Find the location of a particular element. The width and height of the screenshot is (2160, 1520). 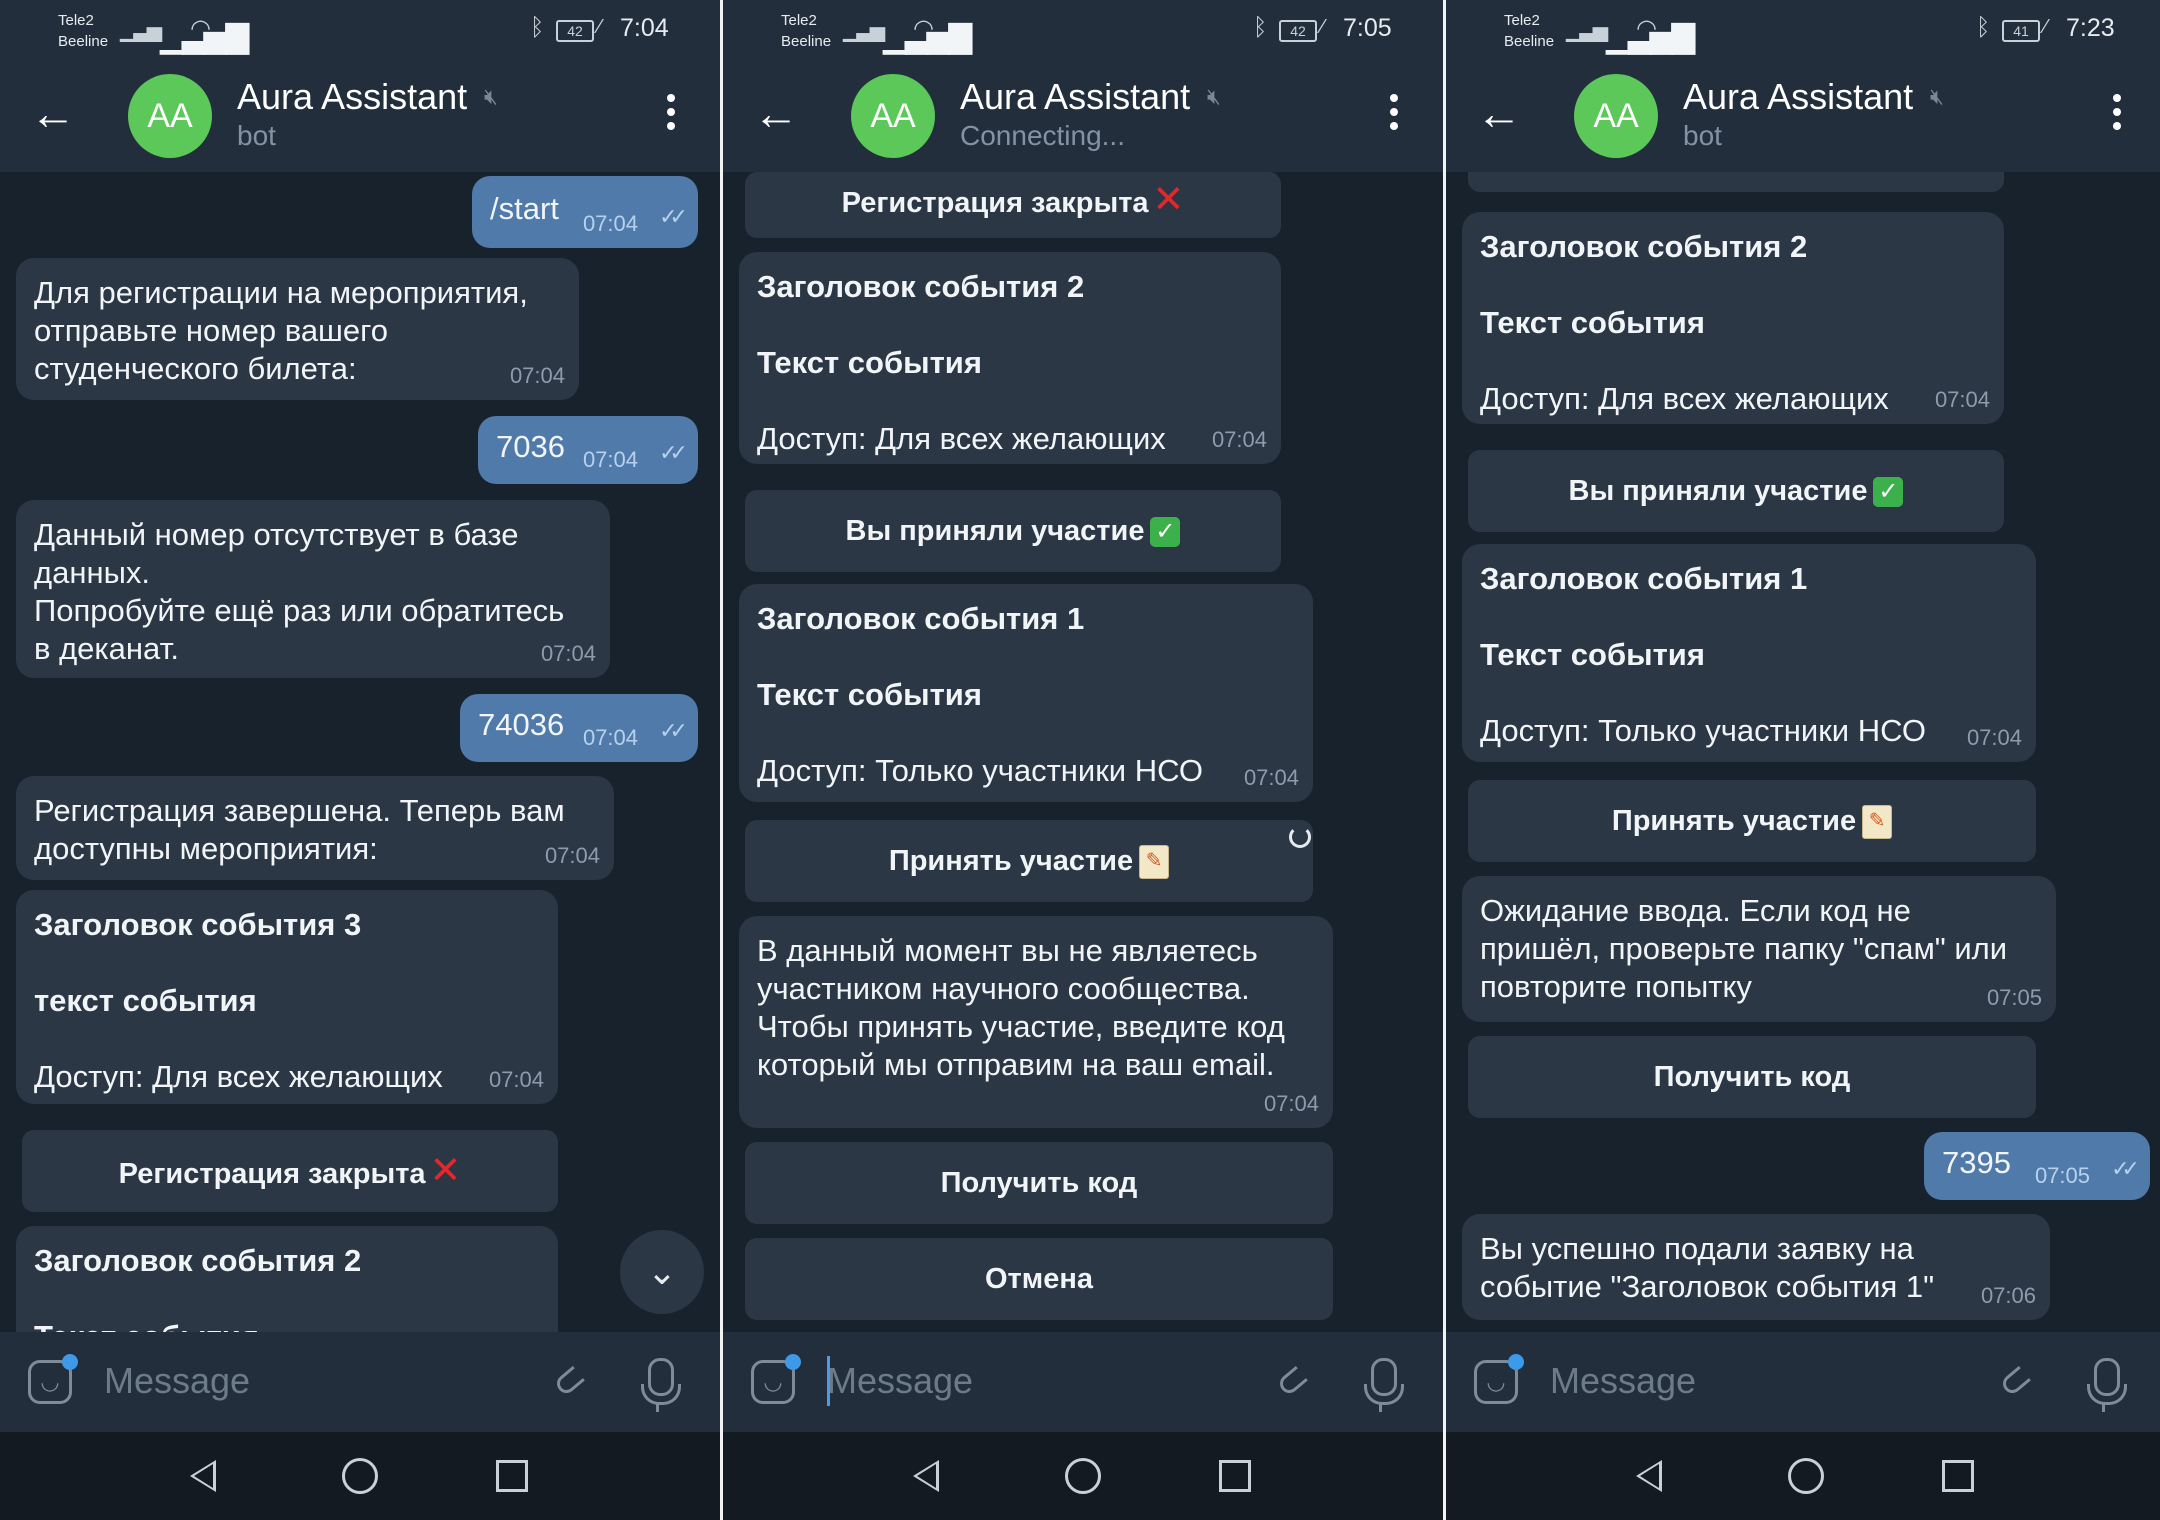

chat-header: ← AA Aura Assistant 🔇︎ bot is located at coordinates (360, 115).